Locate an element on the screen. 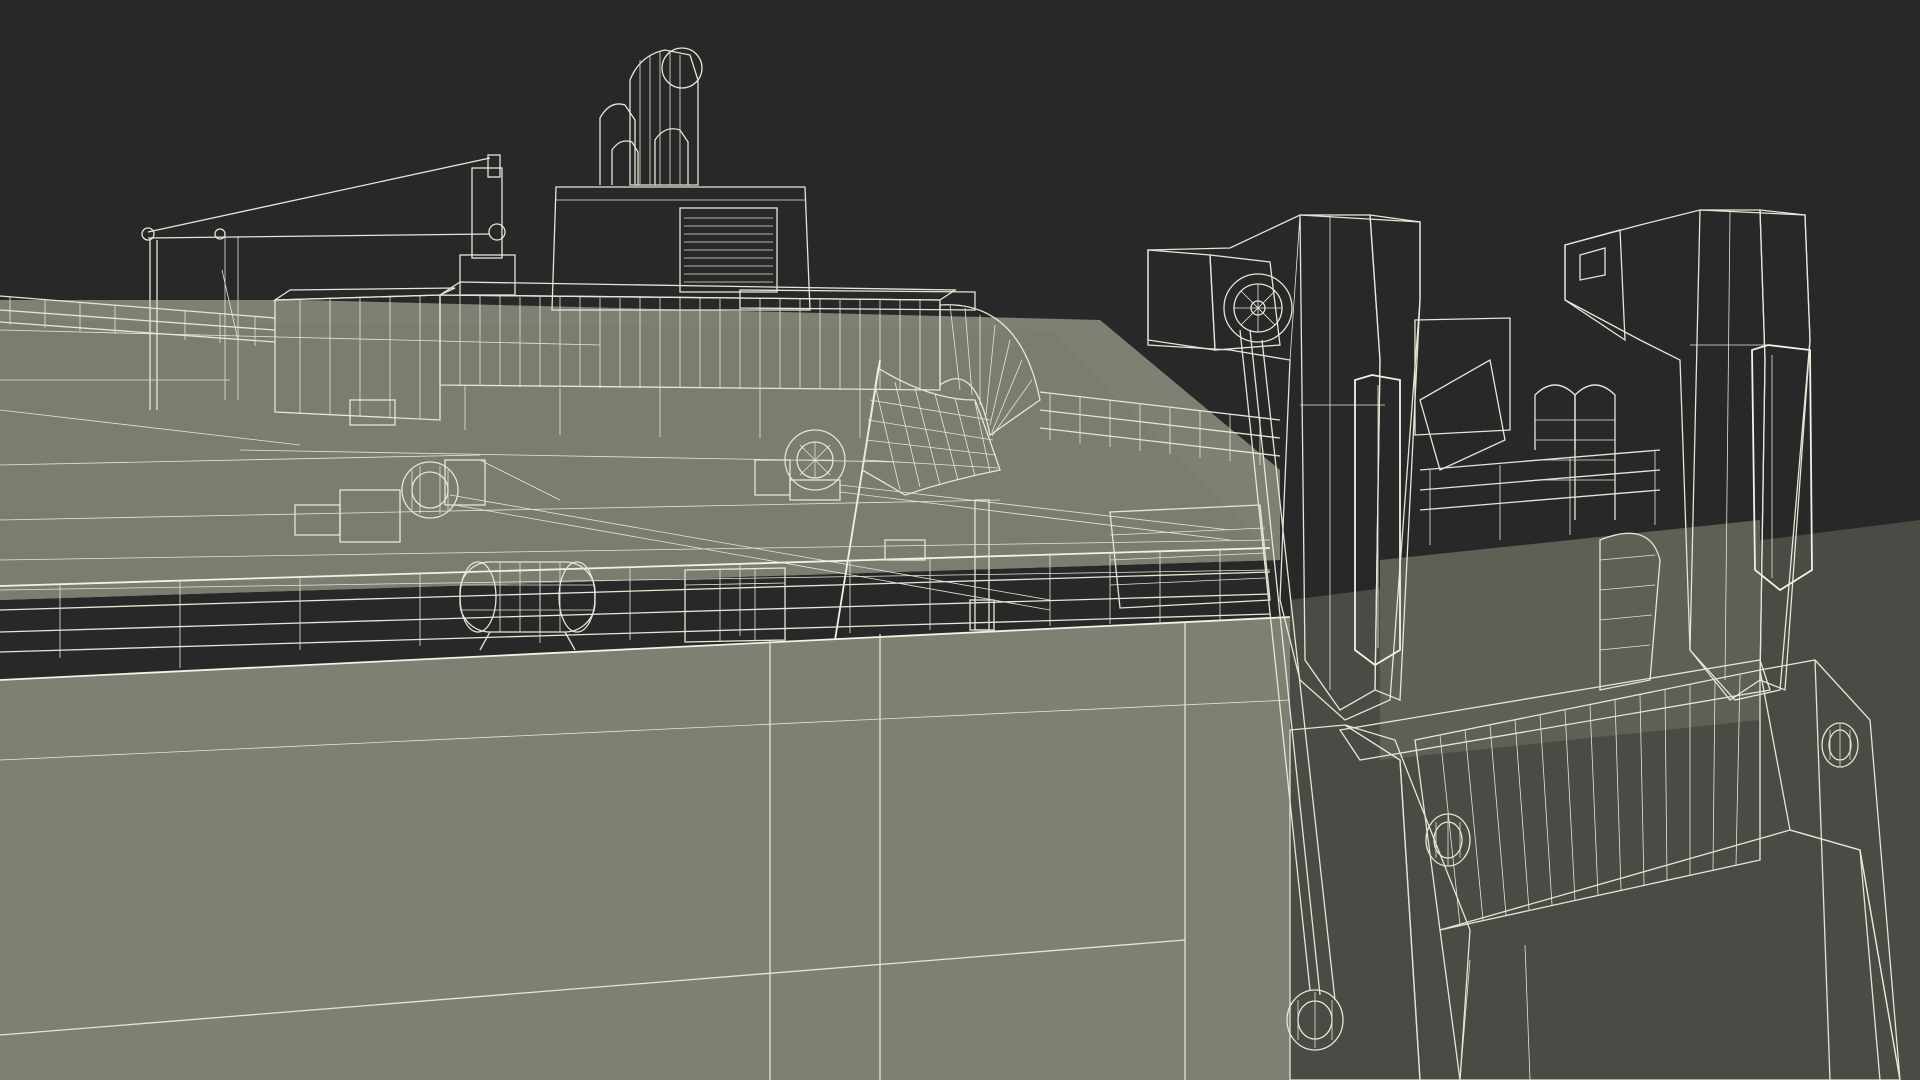 The image size is (1920, 1080). exhaust-stacks is located at coordinates (651, 116).